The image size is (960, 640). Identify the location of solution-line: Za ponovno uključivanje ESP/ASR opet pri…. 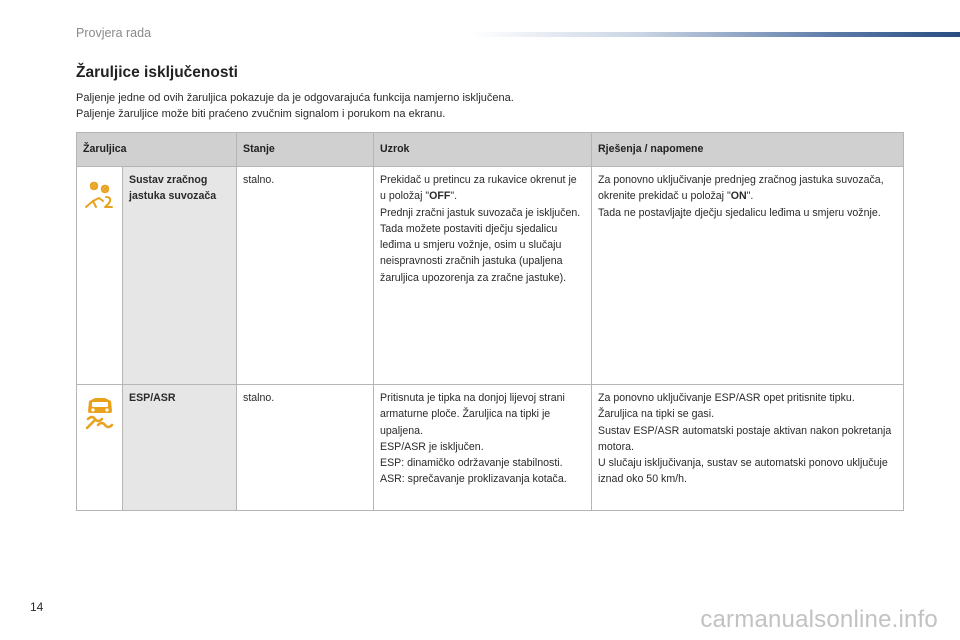
(726, 406).